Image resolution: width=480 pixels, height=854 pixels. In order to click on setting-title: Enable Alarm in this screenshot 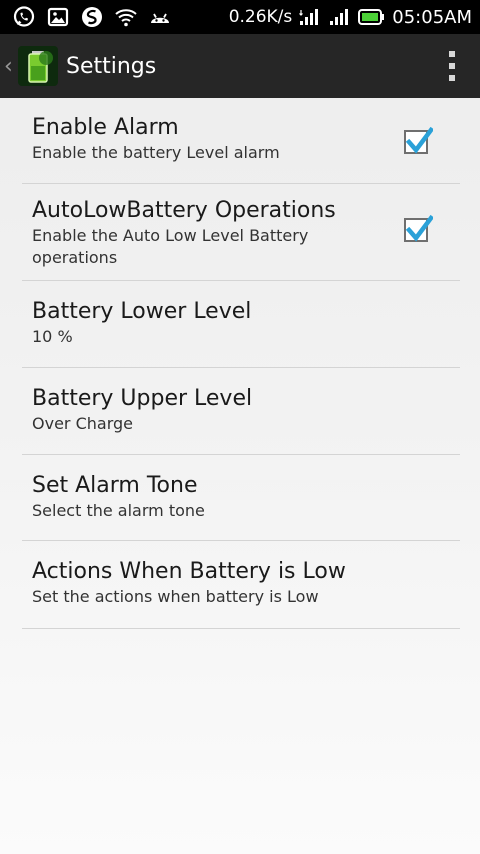, I will do `click(105, 127)`.